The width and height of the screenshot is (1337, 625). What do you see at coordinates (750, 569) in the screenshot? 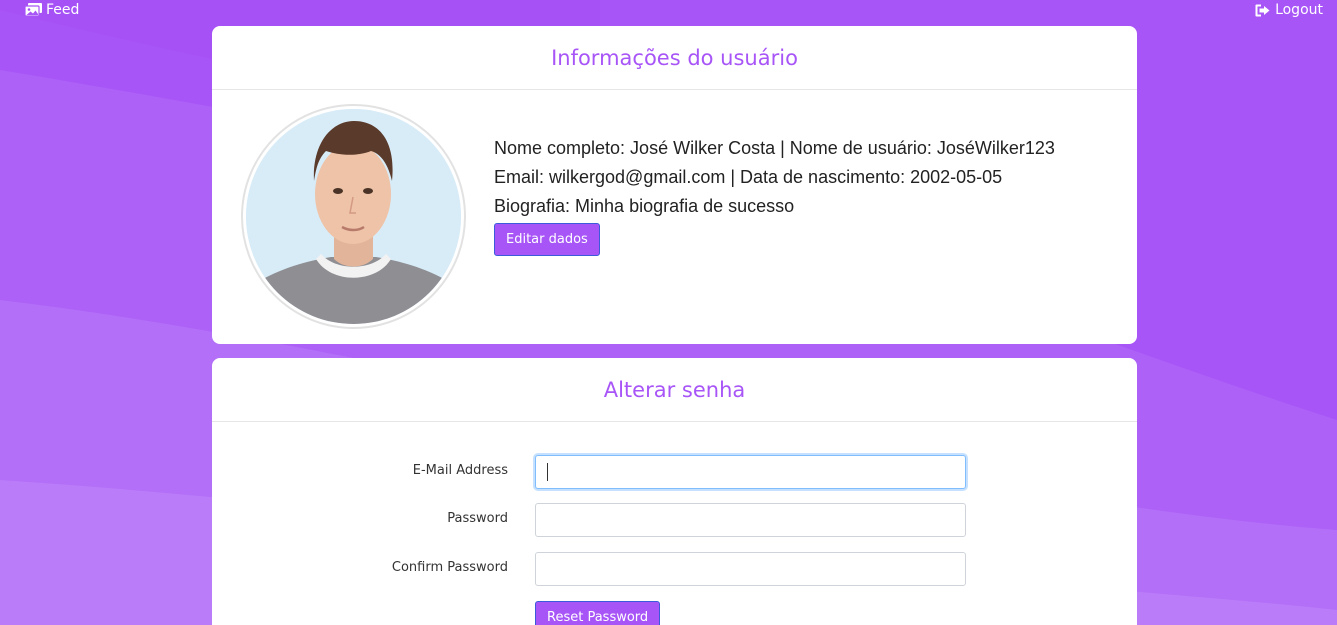
I see `confirm-password-input` at bounding box center [750, 569].